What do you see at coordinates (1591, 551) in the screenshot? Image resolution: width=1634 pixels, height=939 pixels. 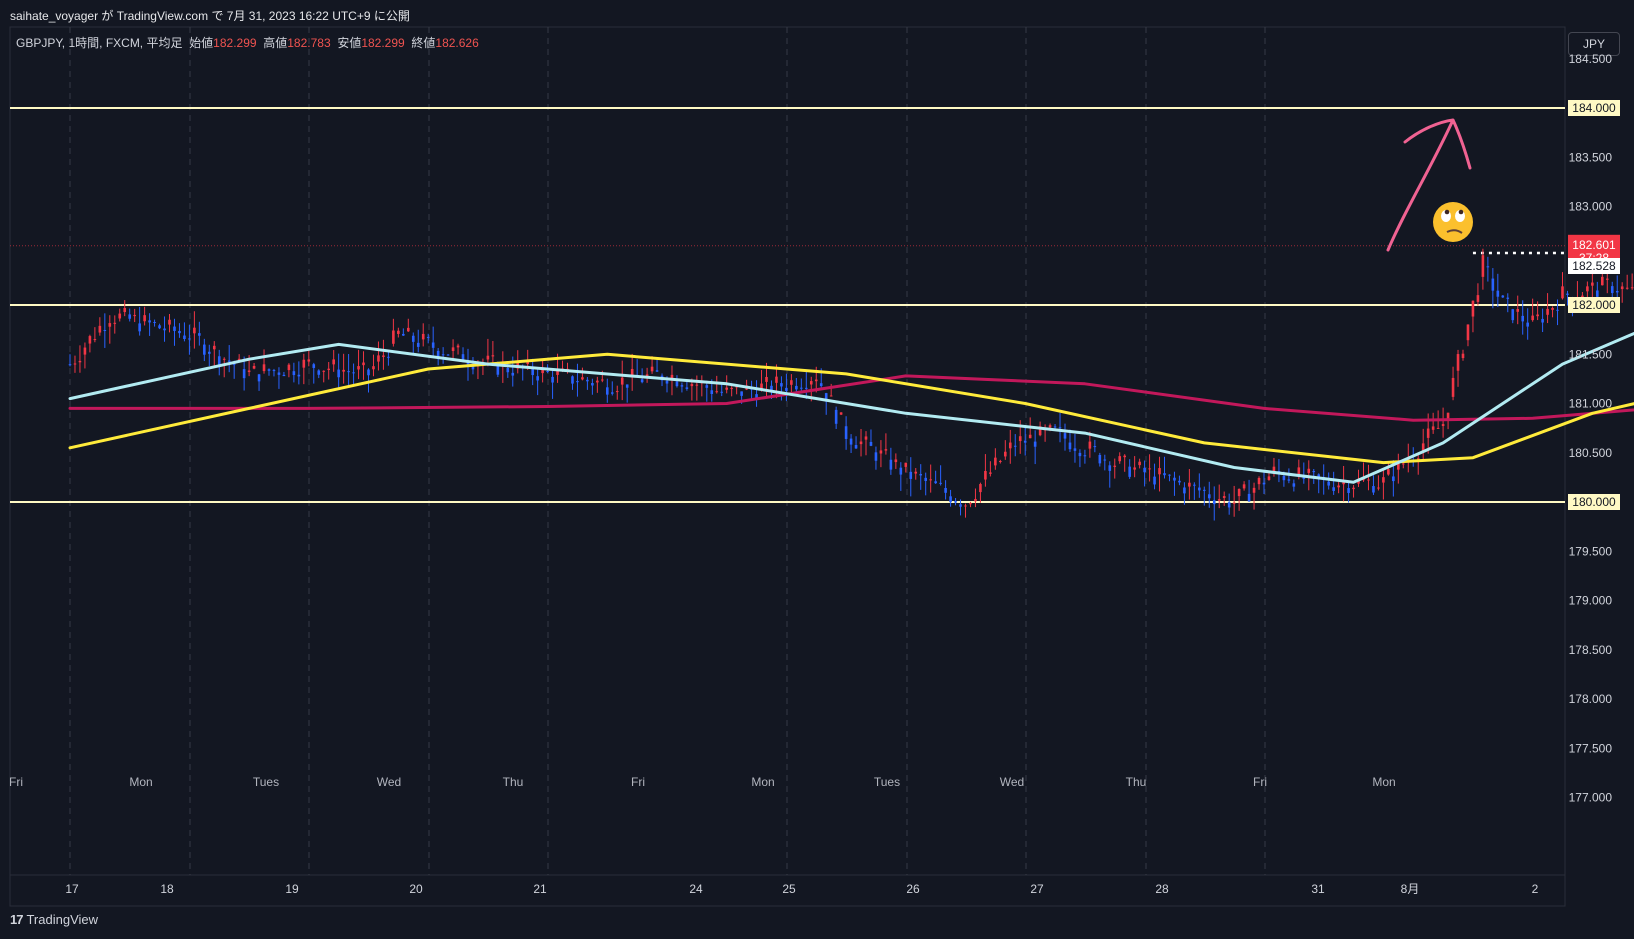 I see `price-tick-label: 179.500` at bounding box center [1591, 551].